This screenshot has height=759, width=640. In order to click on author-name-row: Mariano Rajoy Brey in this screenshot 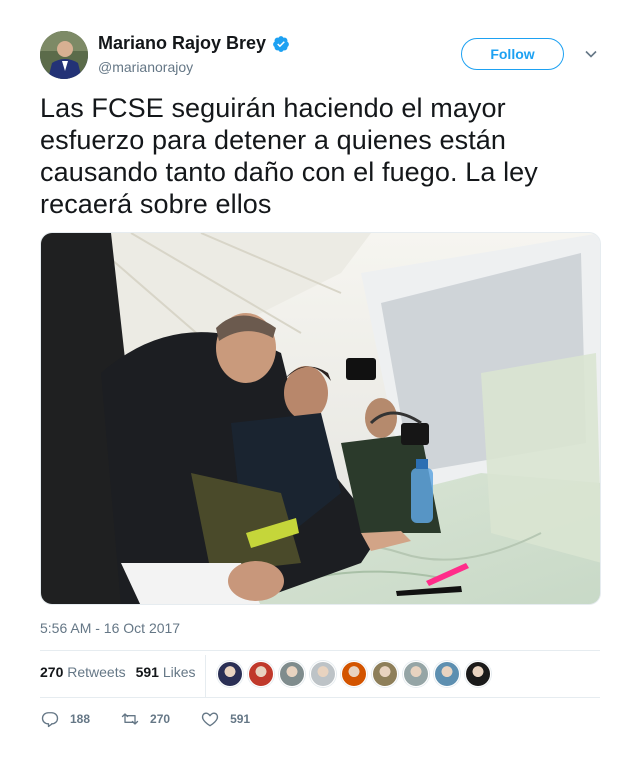, I will do `click(194, 43)`.